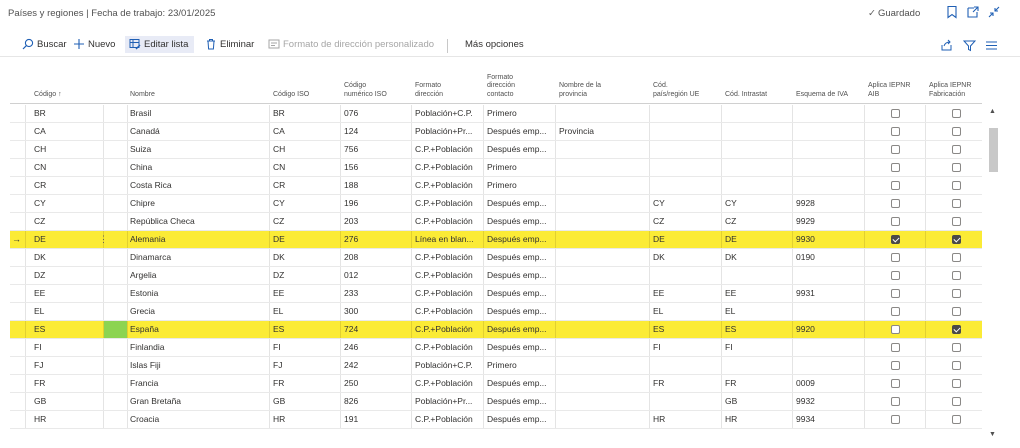 Image resolution: width=1020 pixels, height=448 pixels. I want to click on open-in-new-icon, so click(973, 12).